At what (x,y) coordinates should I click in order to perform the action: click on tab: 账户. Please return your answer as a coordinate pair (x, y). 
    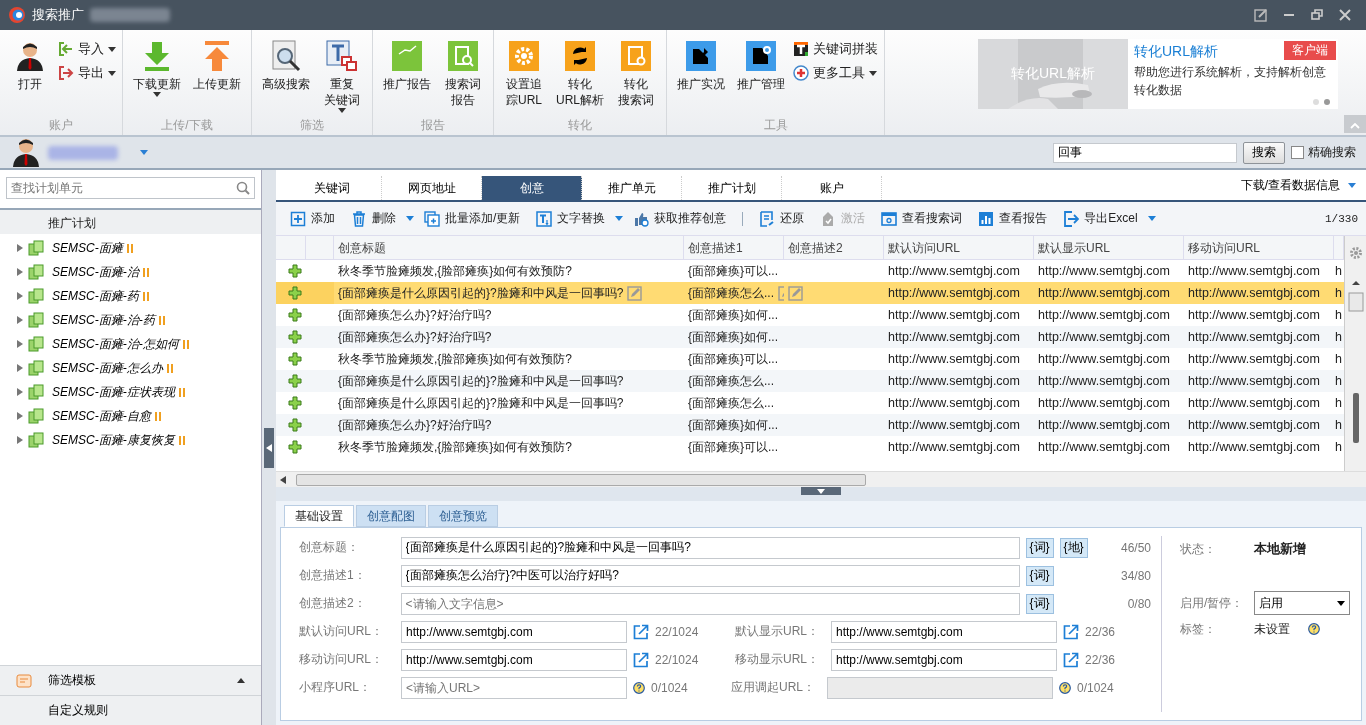
    Looking at the image, I should click on (832, 188).